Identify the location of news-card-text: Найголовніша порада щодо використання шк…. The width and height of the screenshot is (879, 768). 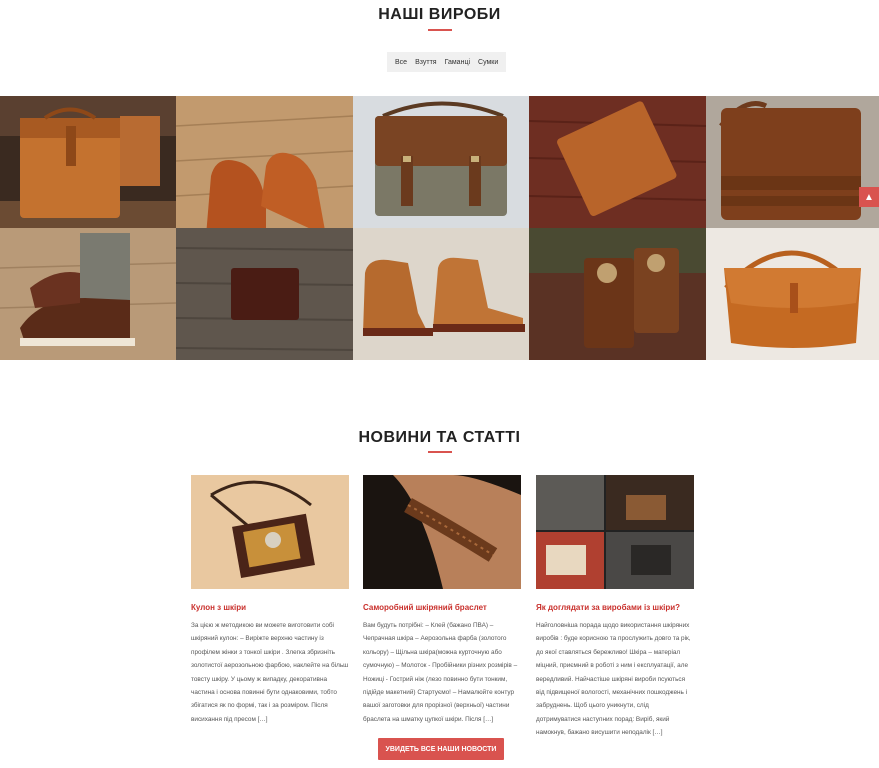
(613, 679).